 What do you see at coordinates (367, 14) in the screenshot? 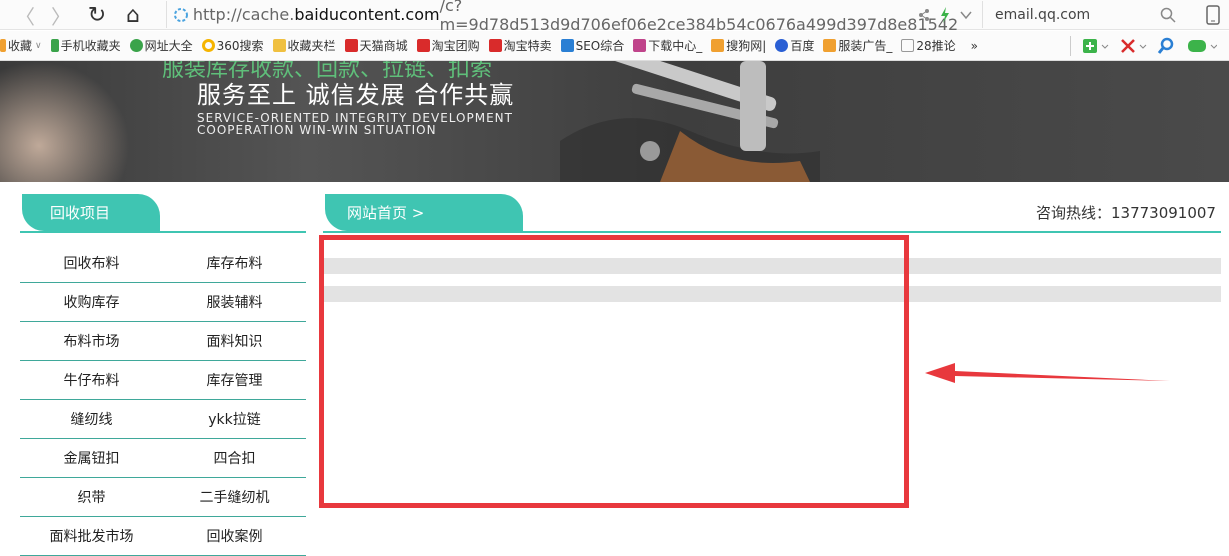
I see `url-domain: baiducontent.com` at bounding box center [367, 14].